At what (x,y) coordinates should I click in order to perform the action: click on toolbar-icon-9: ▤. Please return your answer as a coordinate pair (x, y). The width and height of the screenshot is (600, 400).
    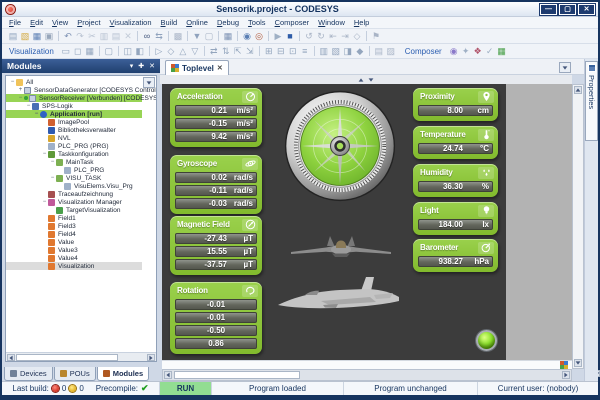
    Looking at the image, I should click on (116, 36).